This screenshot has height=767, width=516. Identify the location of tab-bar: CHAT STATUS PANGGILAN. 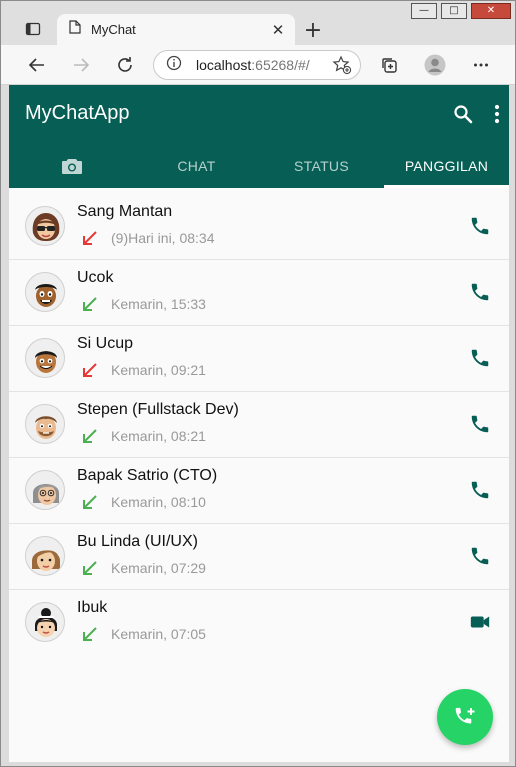
(259, 165).